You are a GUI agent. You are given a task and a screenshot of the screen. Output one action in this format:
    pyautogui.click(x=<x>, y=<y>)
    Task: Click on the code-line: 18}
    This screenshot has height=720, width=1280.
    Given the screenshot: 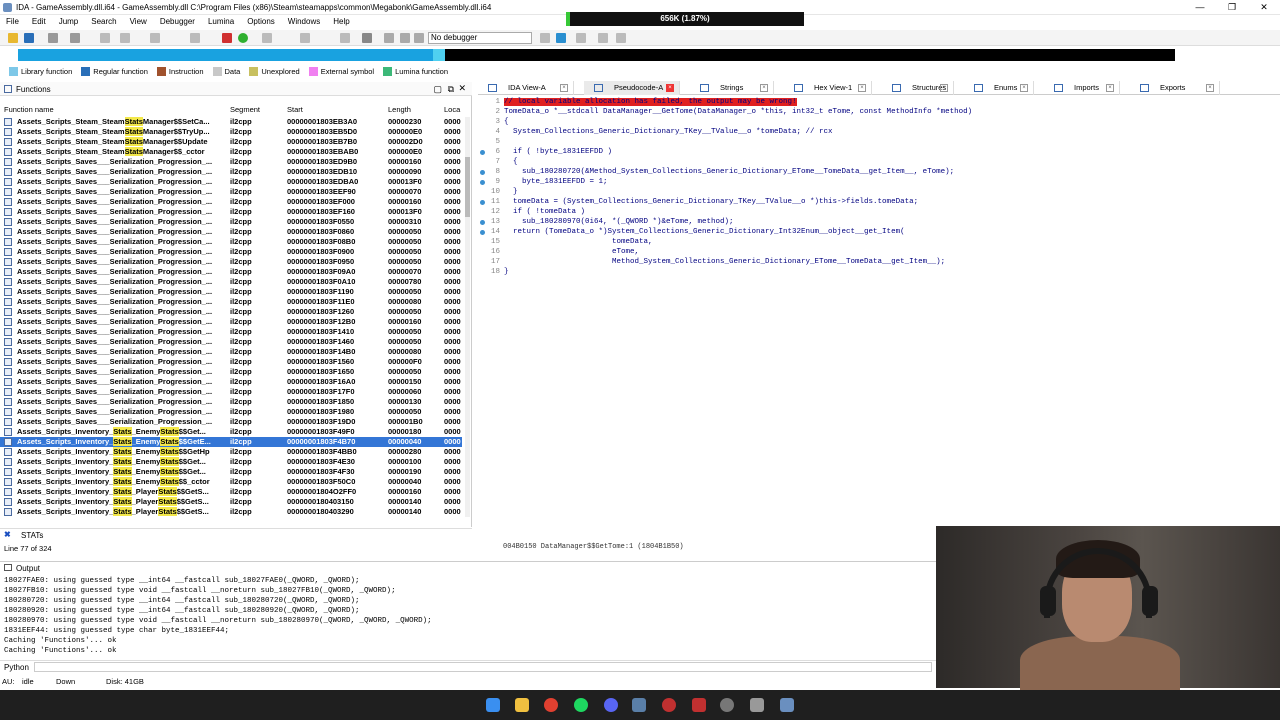 What is the action you would take?
    pyautogui.click(x=879, y=273)
    